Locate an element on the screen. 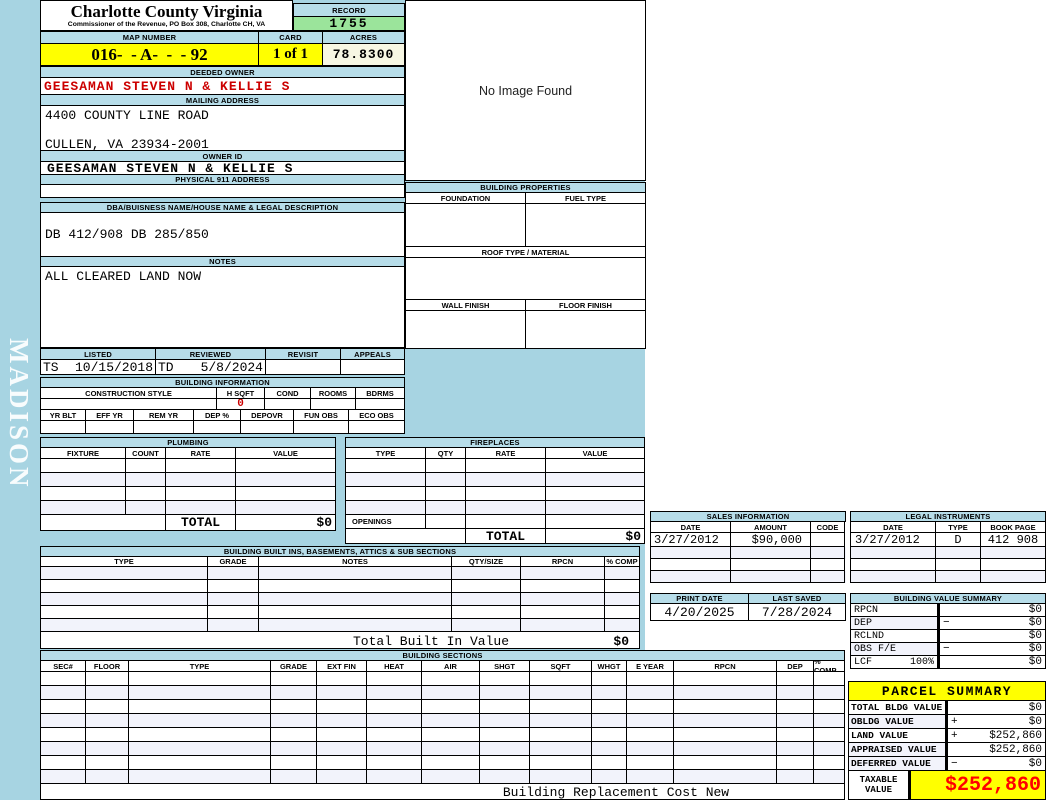 This screenshot has height=800, width=1050. sales-row: 3/27/2012 $90,000 is located at coordinates (748, 540).